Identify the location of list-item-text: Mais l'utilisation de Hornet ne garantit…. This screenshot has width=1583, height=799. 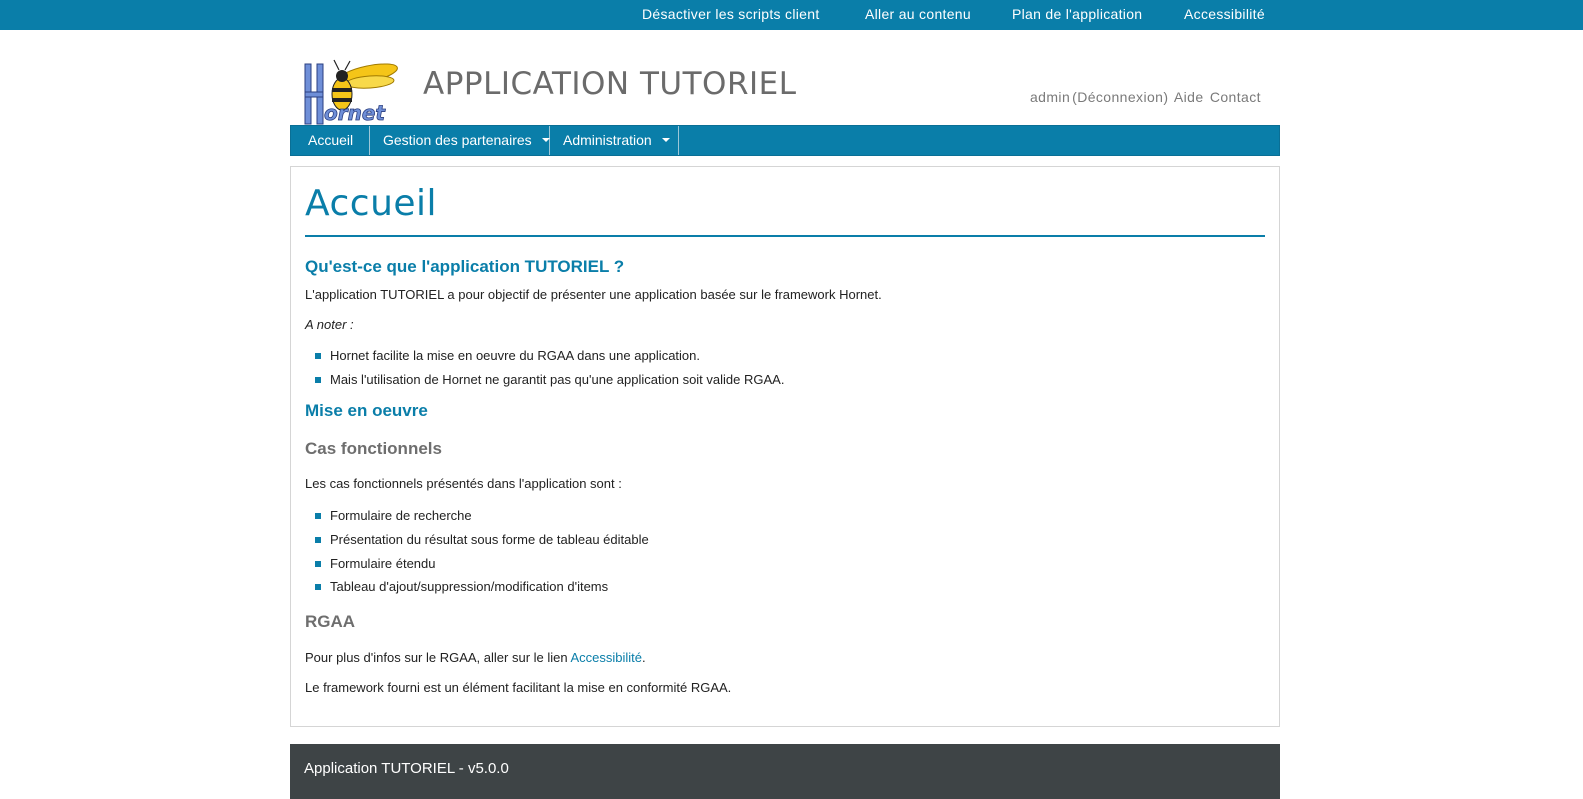
(557, 379).